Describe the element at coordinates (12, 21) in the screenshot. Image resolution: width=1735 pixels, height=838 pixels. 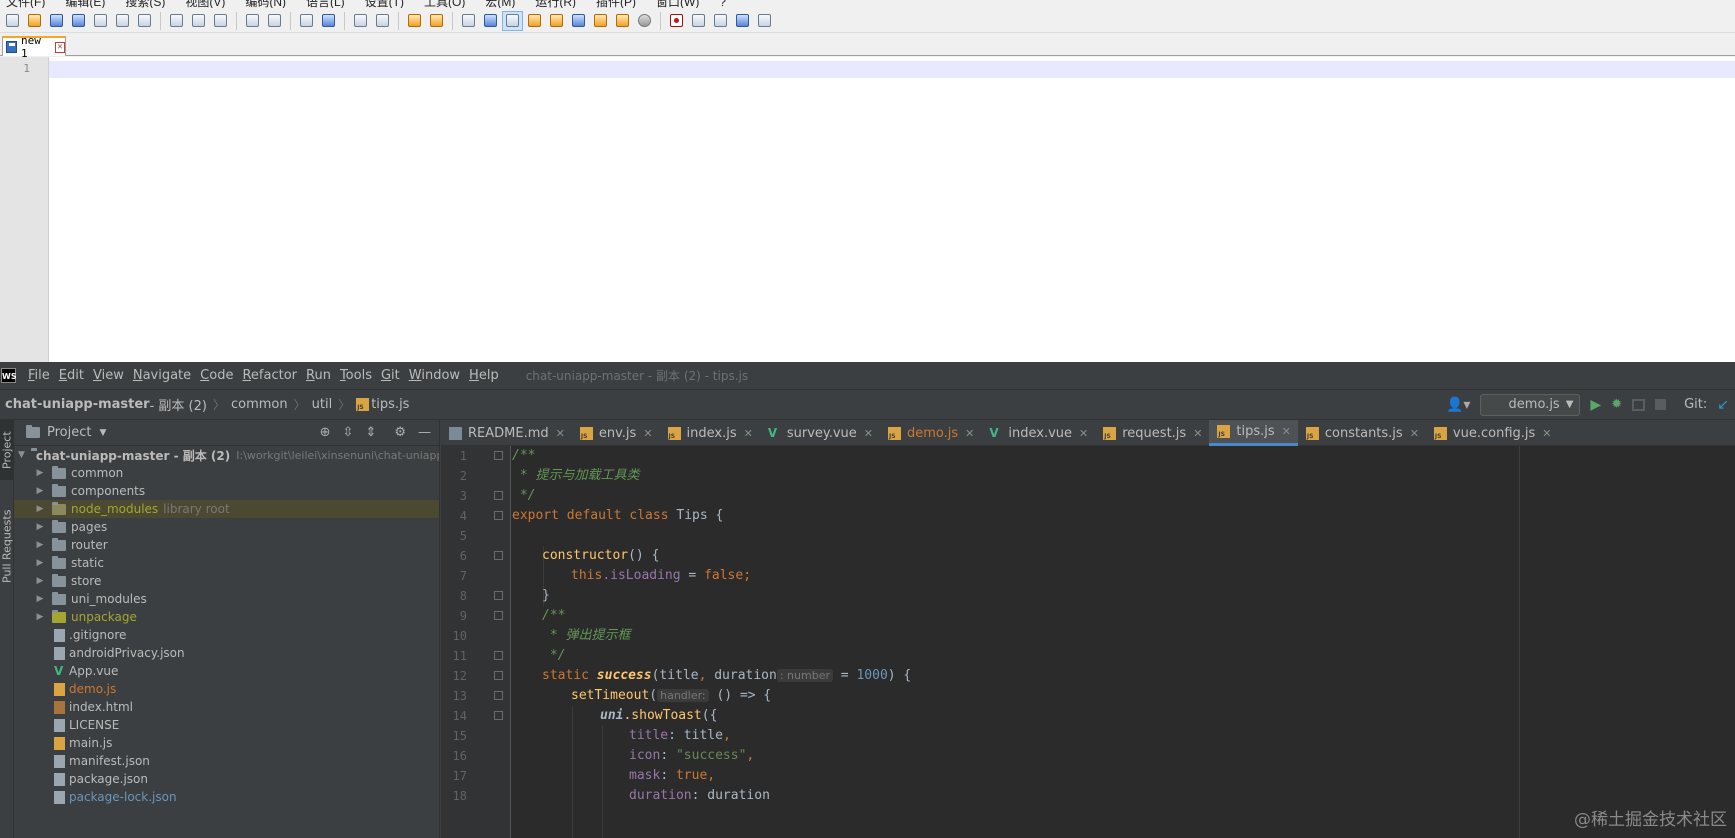
I see `new-file-icon` at that location.